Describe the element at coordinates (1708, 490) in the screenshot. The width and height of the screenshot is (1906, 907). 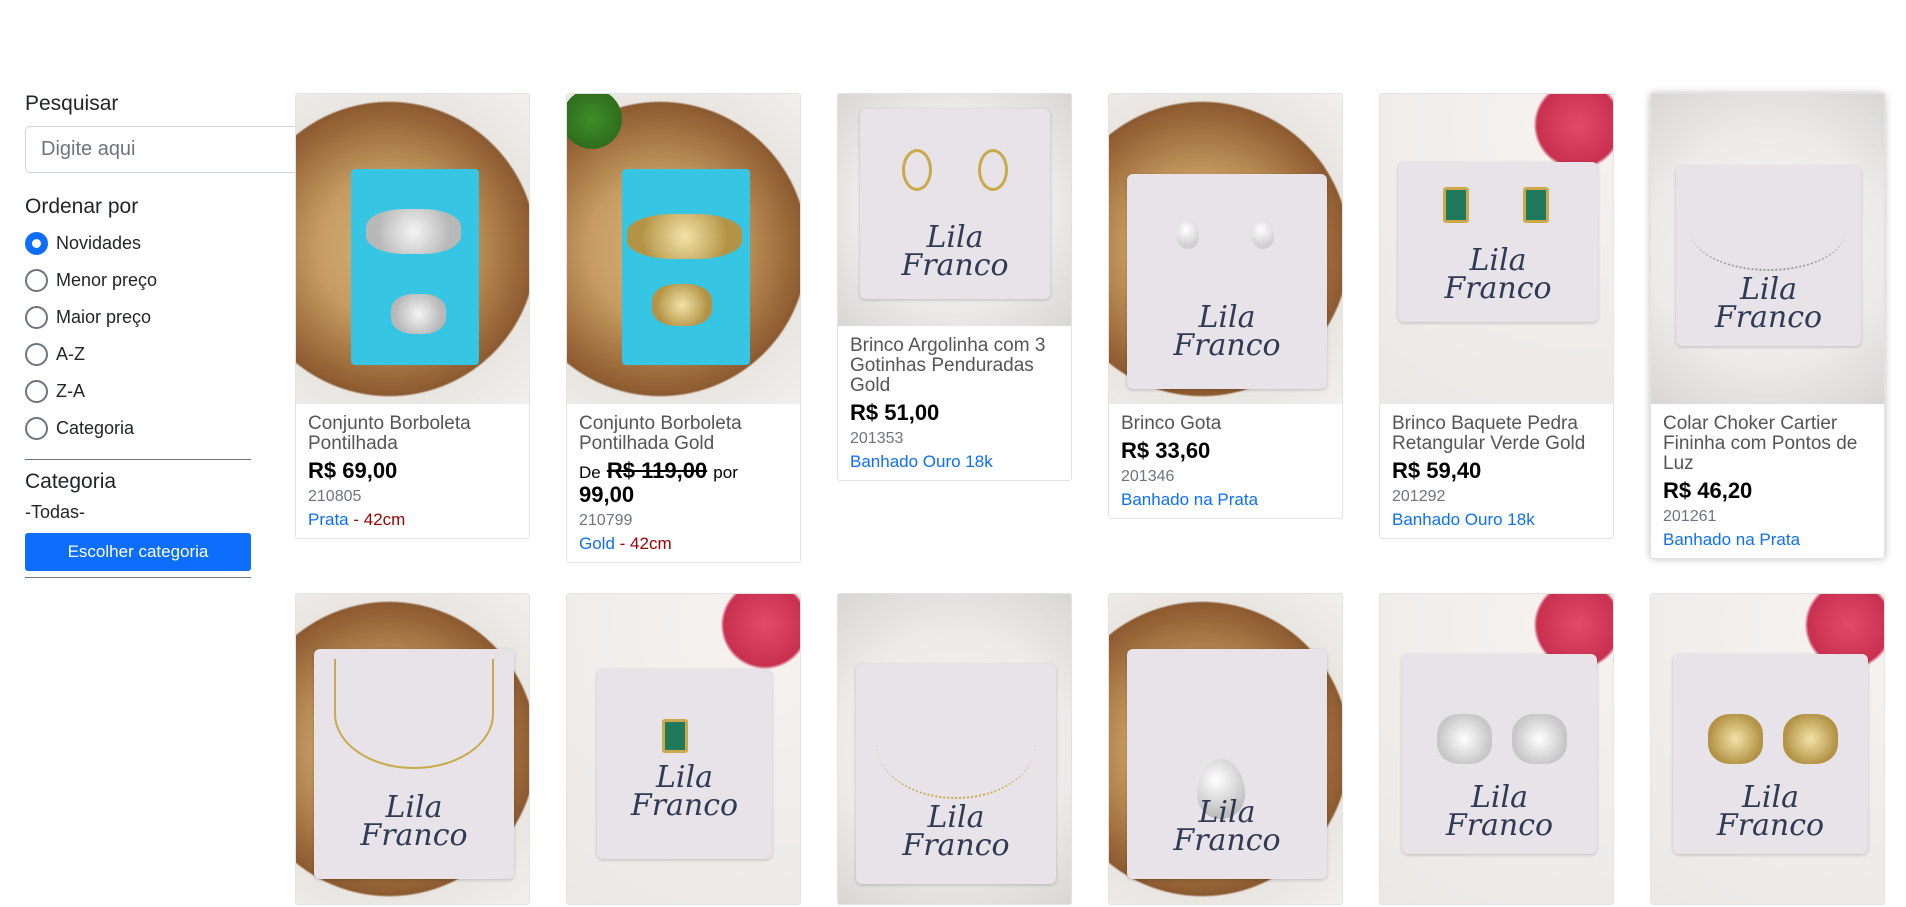
I see `product-price: R$ 46,20` at that location.